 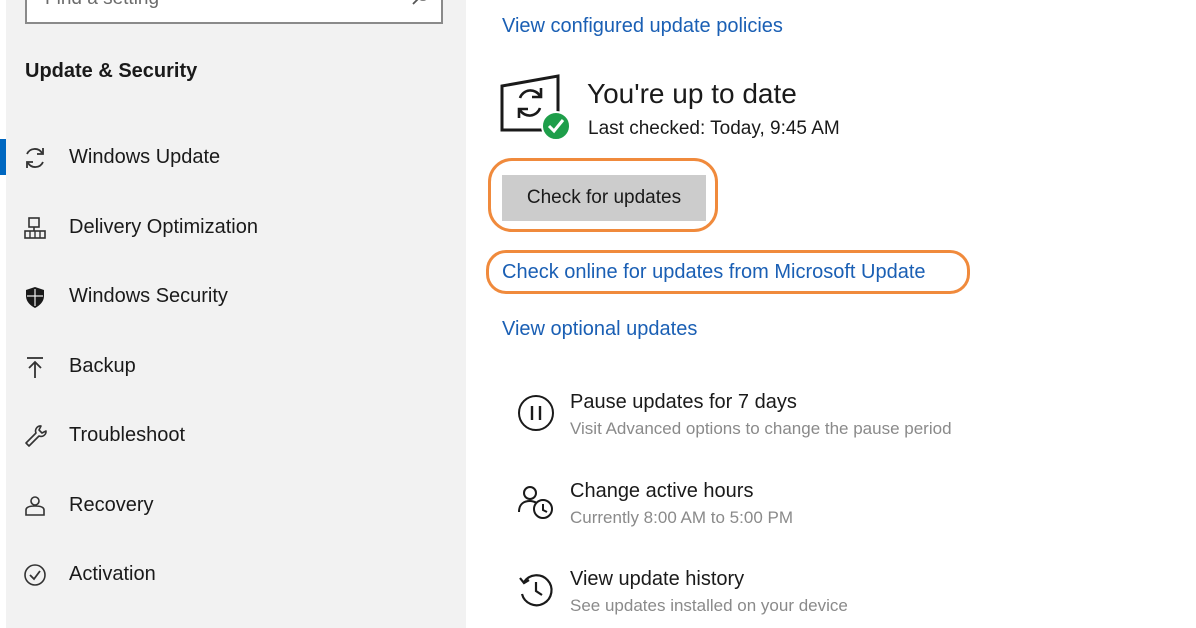 What do you see at coordinates (683, 402) in the screenshot?
I see `option-title: Pause updates for 7 days` at bounding box center [683, 402].